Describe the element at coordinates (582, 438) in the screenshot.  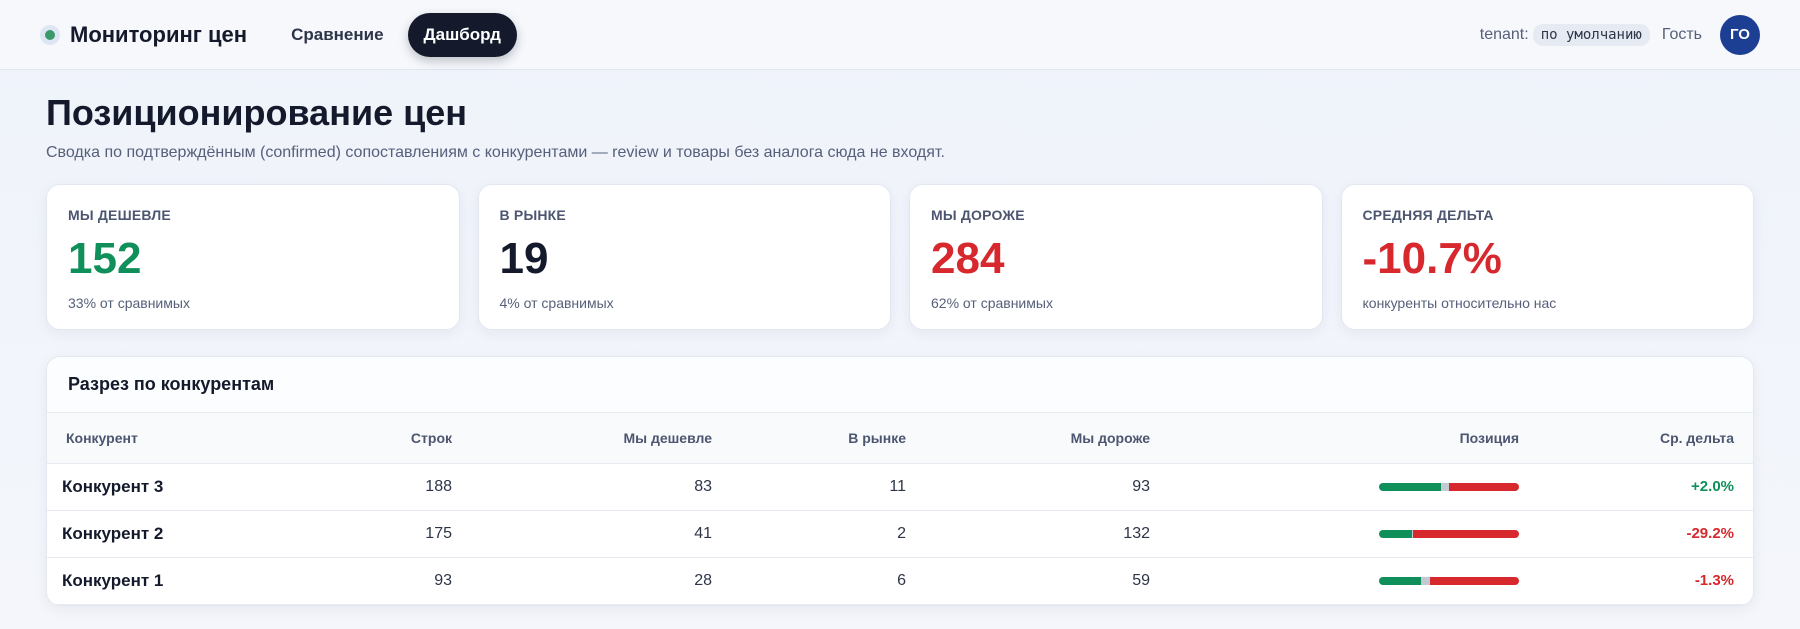
I see `col-header-cheaper: Мы дешевле` at that location.